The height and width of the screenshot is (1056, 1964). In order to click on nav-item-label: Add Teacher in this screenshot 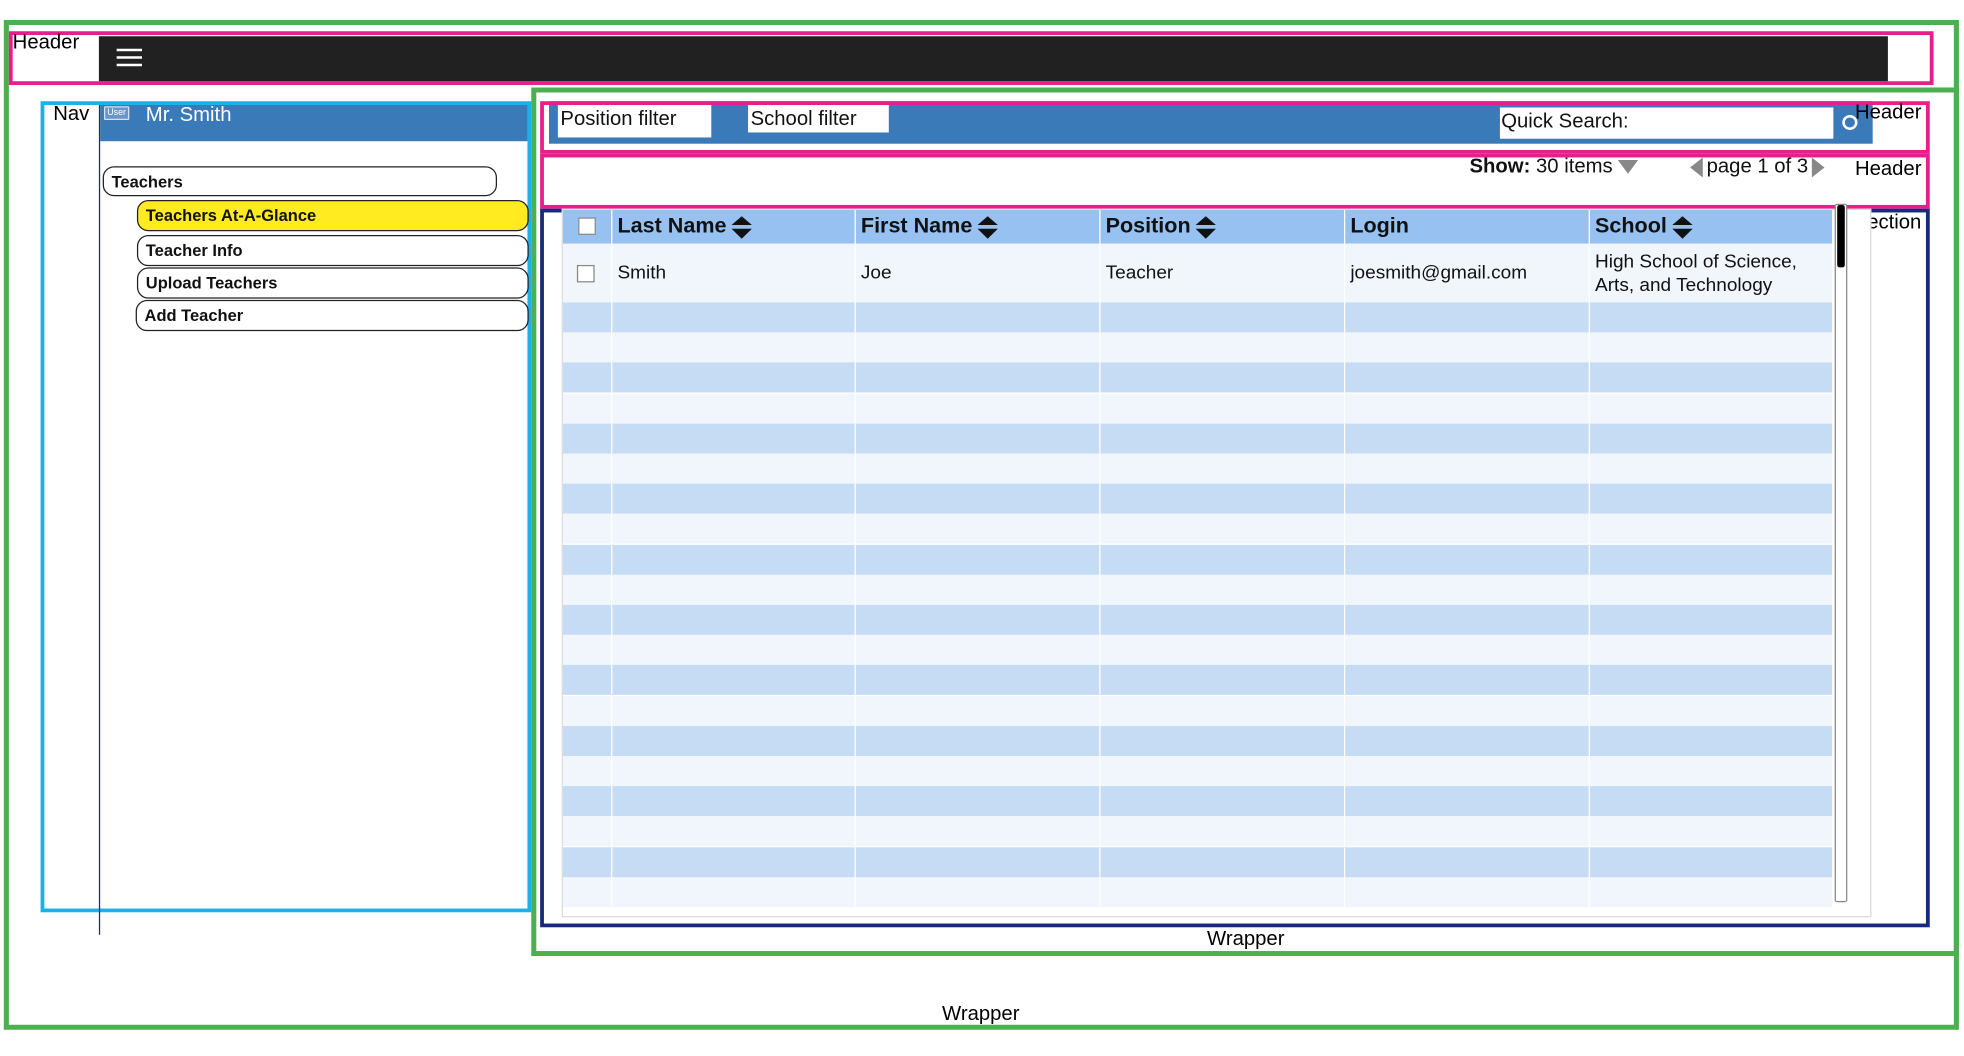, I will do `click(194, 315)`.